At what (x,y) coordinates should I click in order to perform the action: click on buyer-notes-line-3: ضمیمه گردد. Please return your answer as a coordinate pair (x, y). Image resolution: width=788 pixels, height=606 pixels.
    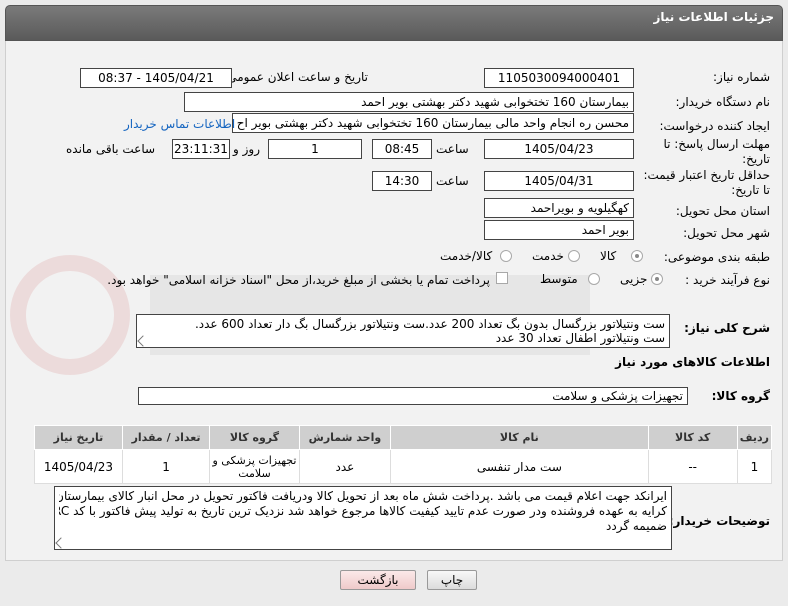
    Looking at the image, I should click on (636, 526).